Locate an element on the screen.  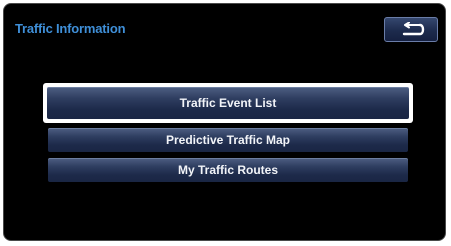
menu-item-my-traffic-routes: My Traffic Routes is located at coordinates (228, 170).